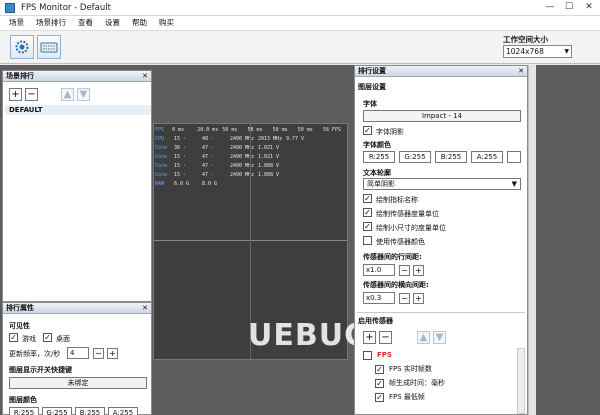  I want to click on close-button: ✕, so click(589, 8).